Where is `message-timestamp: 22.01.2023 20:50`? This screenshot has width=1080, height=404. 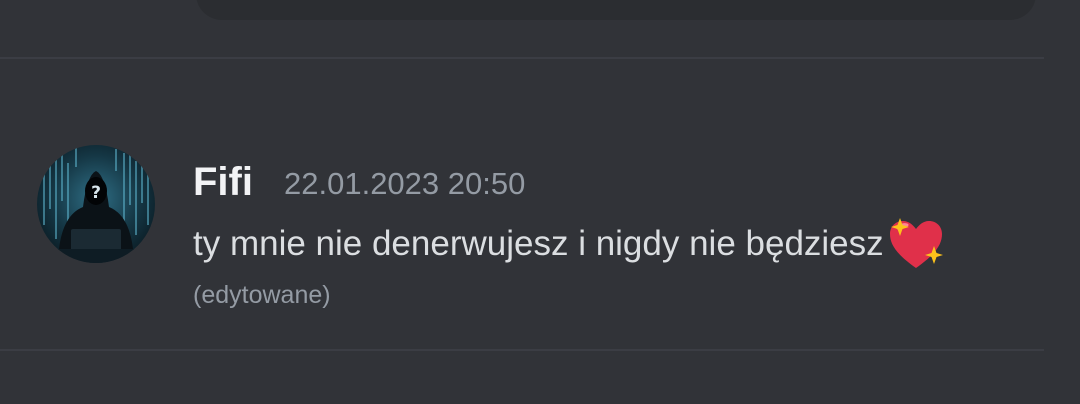
message-timestamp: 22.01.2023 20:50 is located at coordinates (405, 183).